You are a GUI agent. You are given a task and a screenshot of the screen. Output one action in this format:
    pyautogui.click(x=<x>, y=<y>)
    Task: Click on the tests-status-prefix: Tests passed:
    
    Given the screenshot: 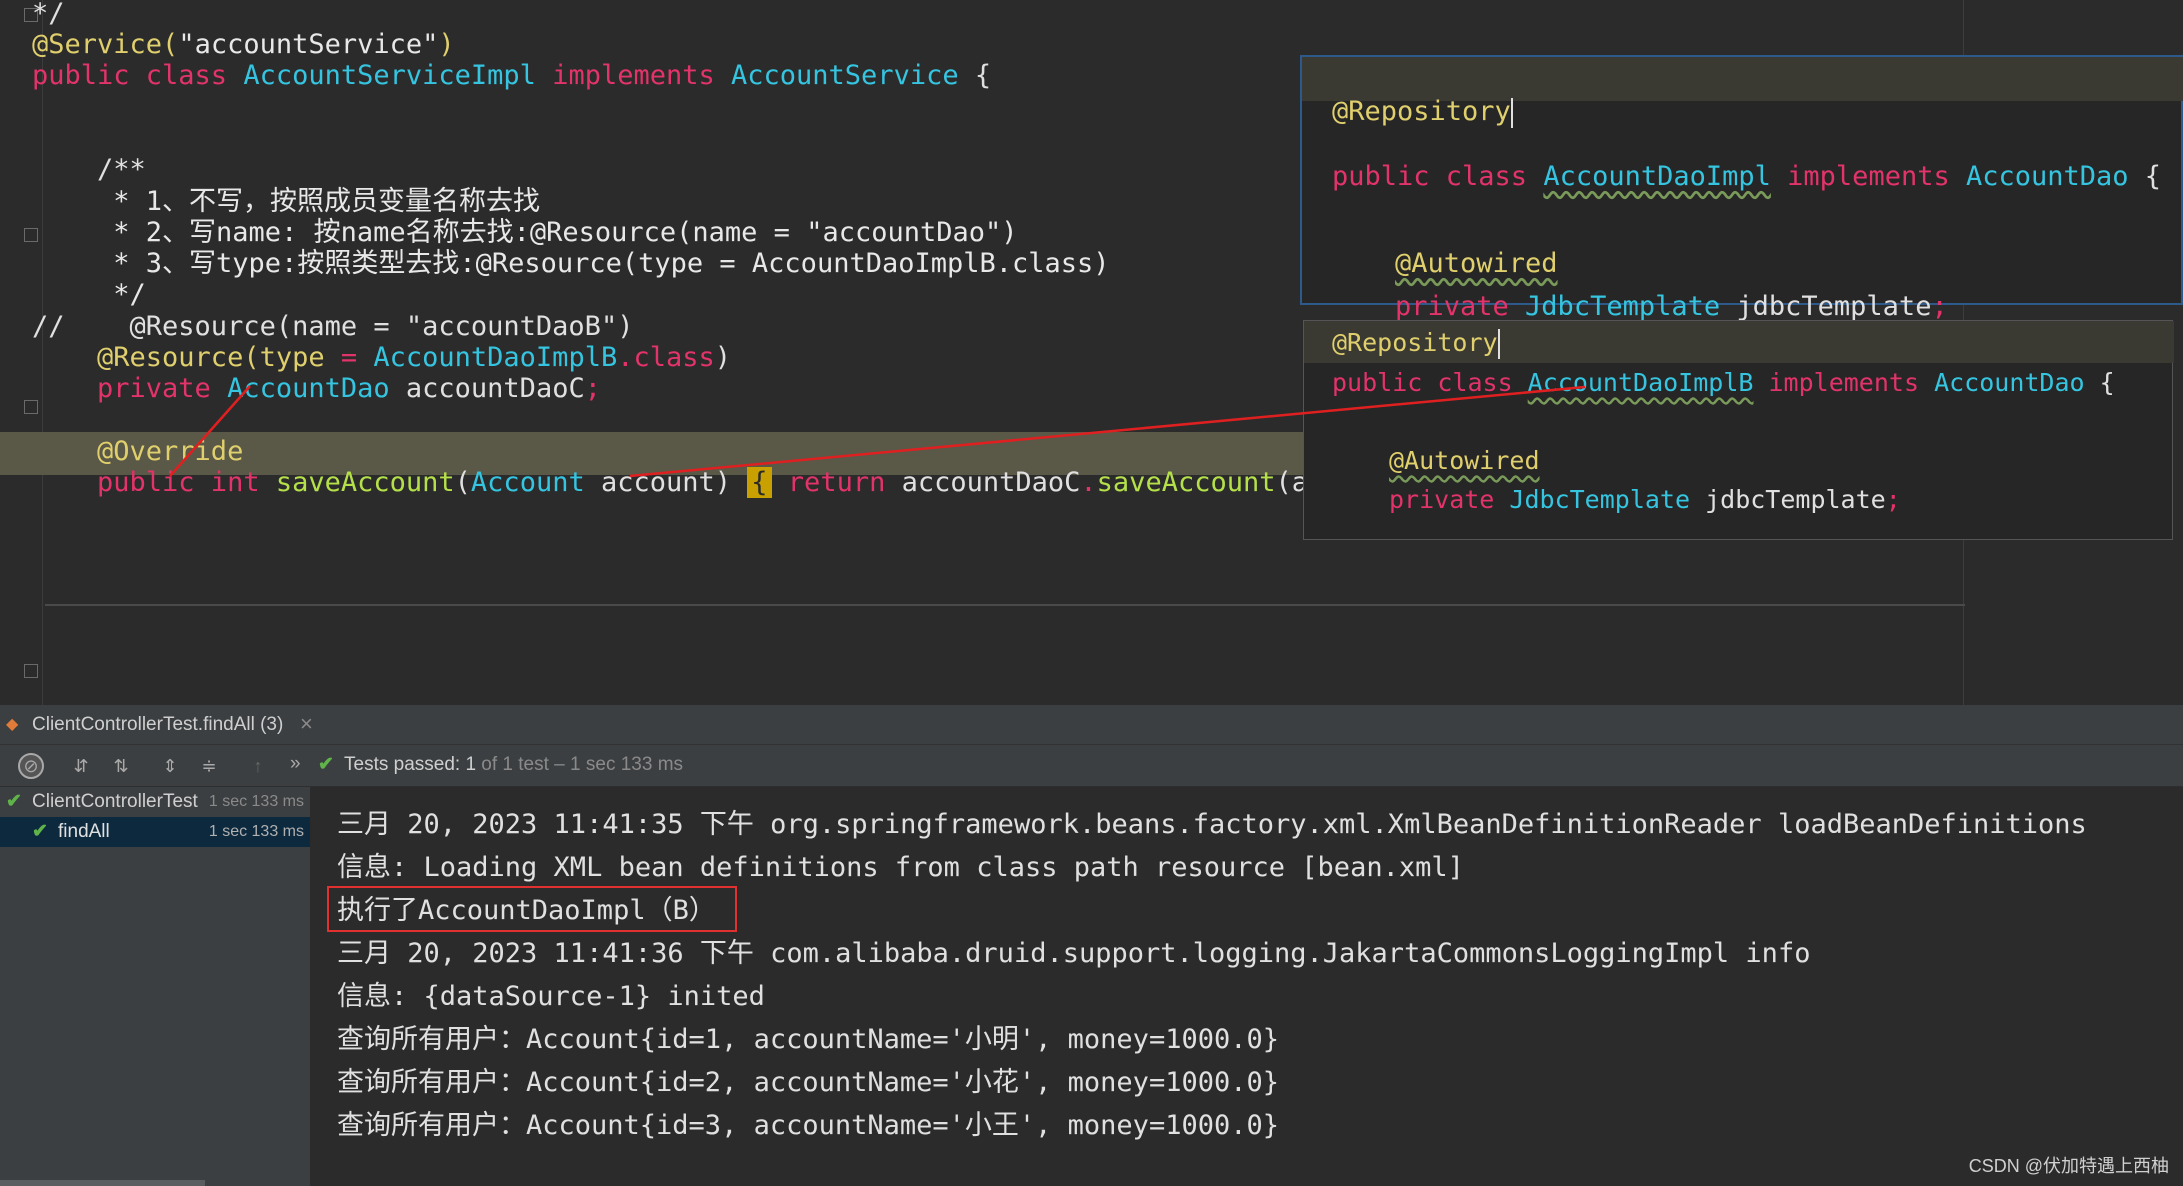 What is the action you would take?
    pyautogui.click(x=405, y=764)
    